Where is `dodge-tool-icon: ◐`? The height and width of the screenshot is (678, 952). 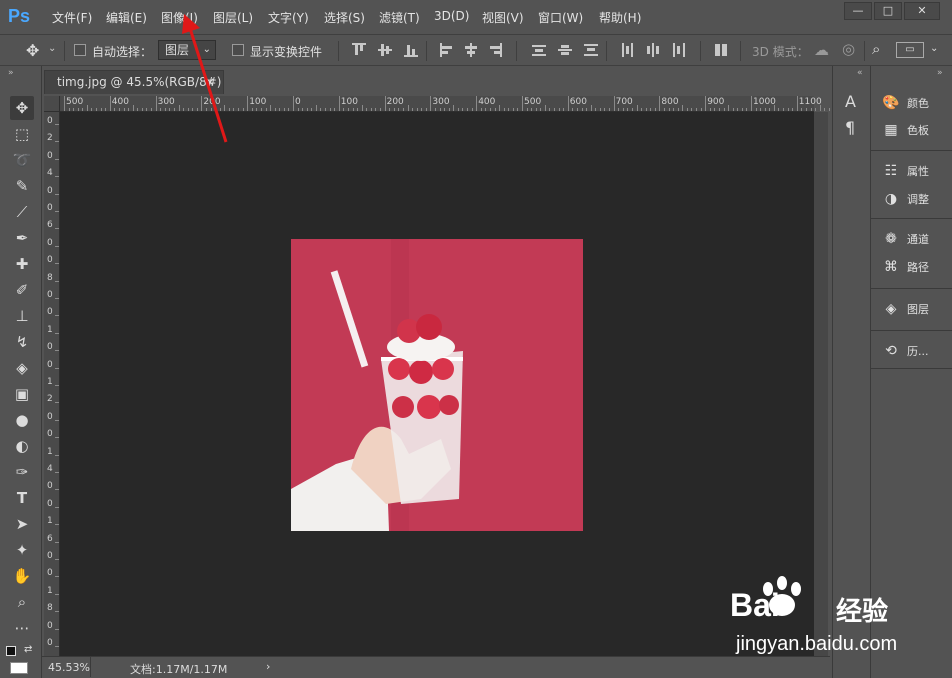
dodge-tool-icon: ◐ is located at coordinates (22, 446).